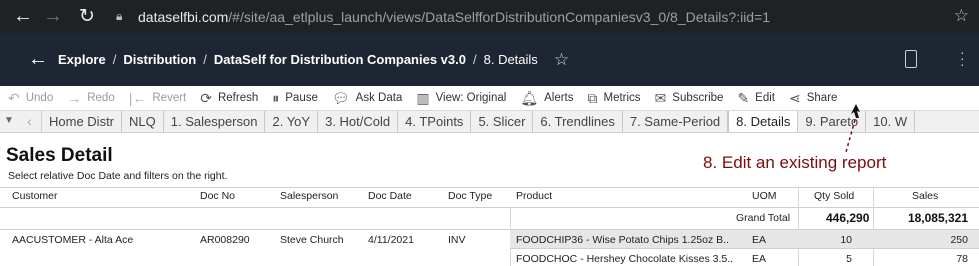 The image size is (979, 266). Describe the element at coordinates (379, 98) in the screenshot. I see `ask-data-label: Ask Data` at that location.